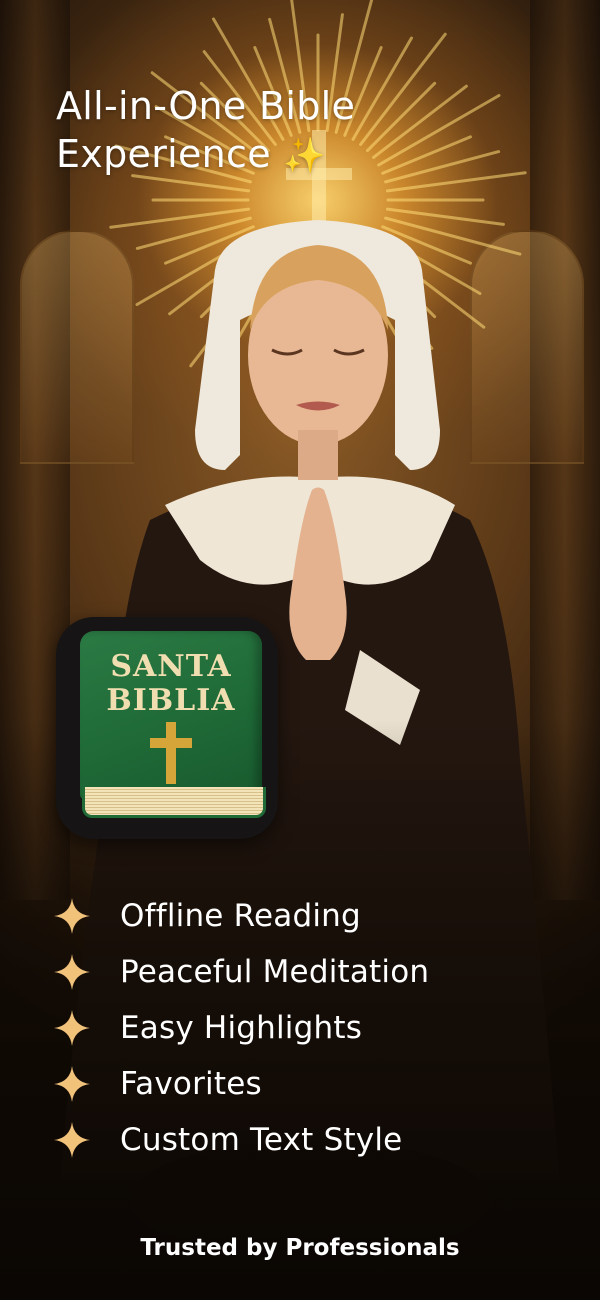  I want to click on feature-item: Offline Reading, so click(240, 916).